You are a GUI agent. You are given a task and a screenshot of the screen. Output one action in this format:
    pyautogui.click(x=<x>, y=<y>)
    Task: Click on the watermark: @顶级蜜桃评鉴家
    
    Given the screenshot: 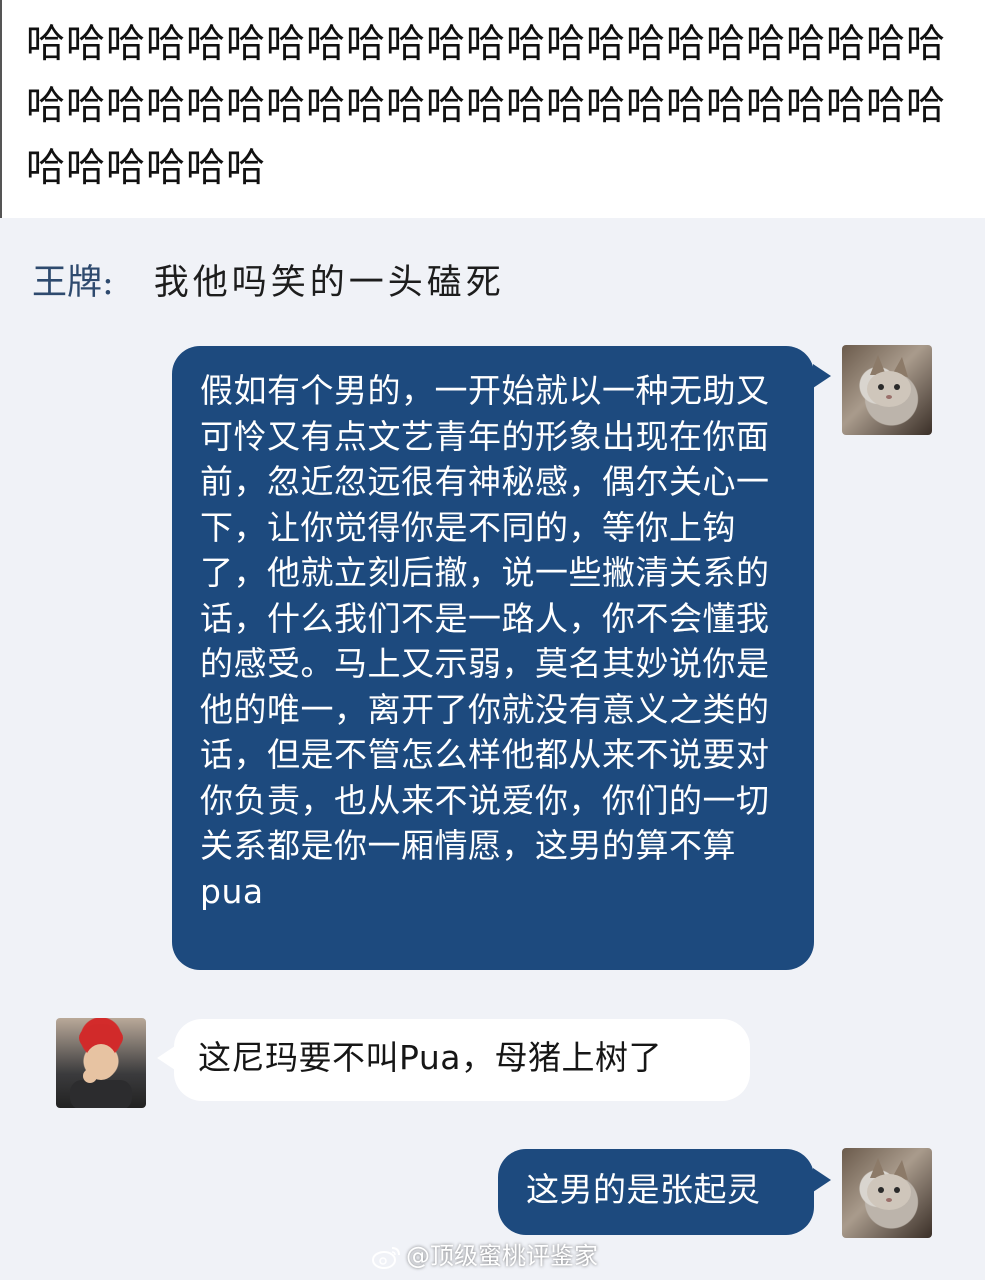 What is the action you would take?
    pyautogui.click(x=485, y=1256)
    